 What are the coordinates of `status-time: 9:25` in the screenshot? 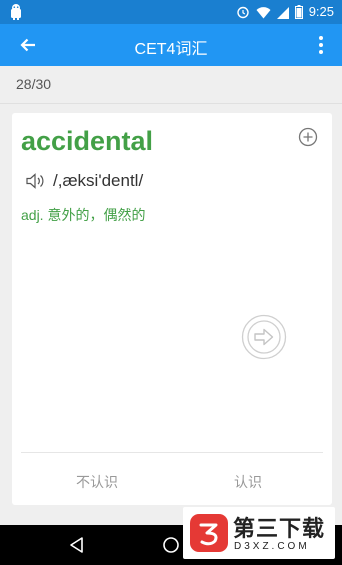 It's located at (321, 11).